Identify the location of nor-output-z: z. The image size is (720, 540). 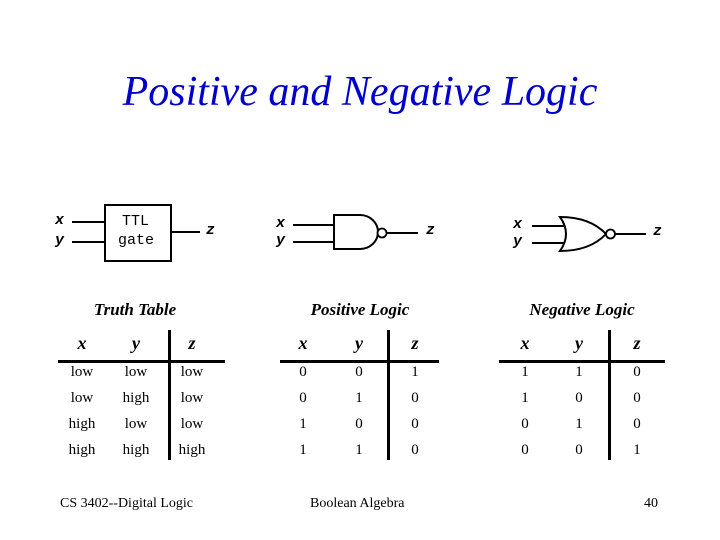
(658, 231).